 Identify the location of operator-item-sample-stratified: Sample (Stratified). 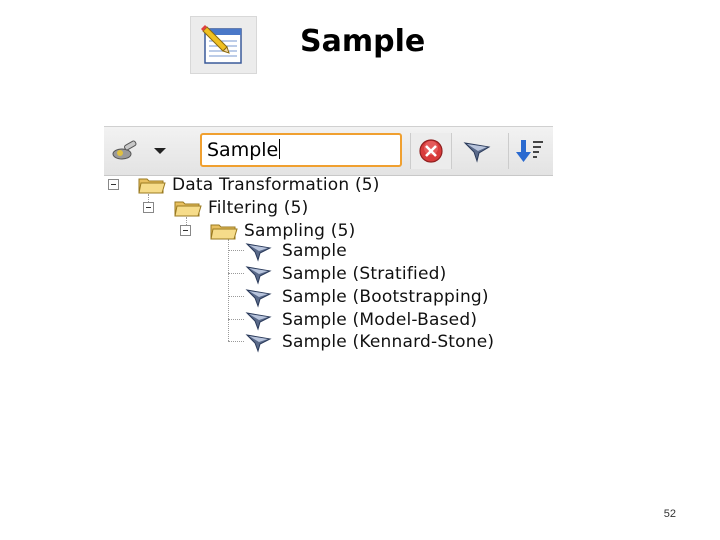
(345, 274).